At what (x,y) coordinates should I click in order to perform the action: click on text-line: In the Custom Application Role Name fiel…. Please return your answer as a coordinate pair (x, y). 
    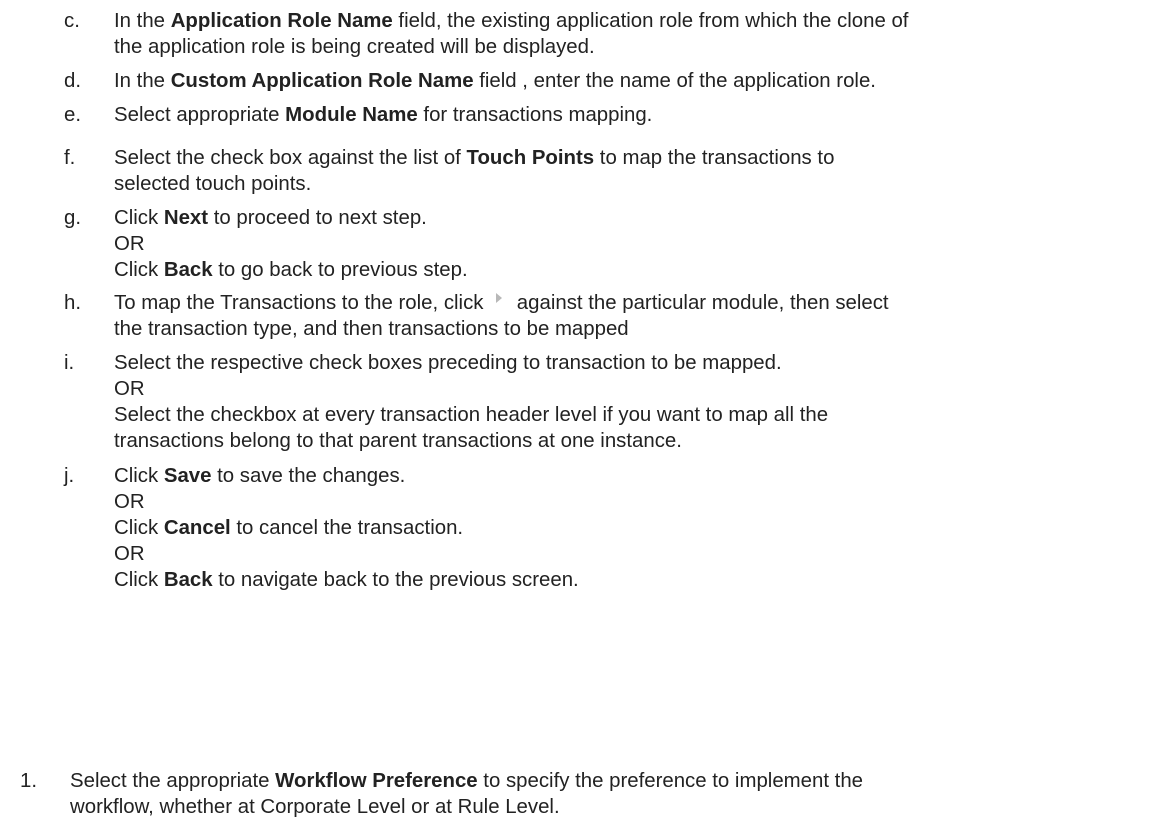
    Looking at the image, I should click on (631, 81).